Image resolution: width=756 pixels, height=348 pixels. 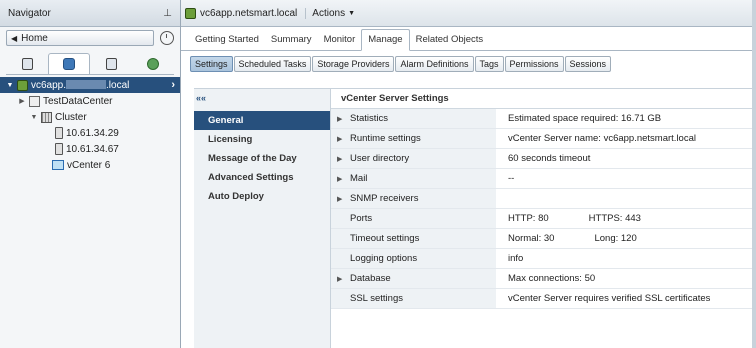 I want to click on setting-value: Estimated space required: 16.71 GB, so click(x=585, y=118).